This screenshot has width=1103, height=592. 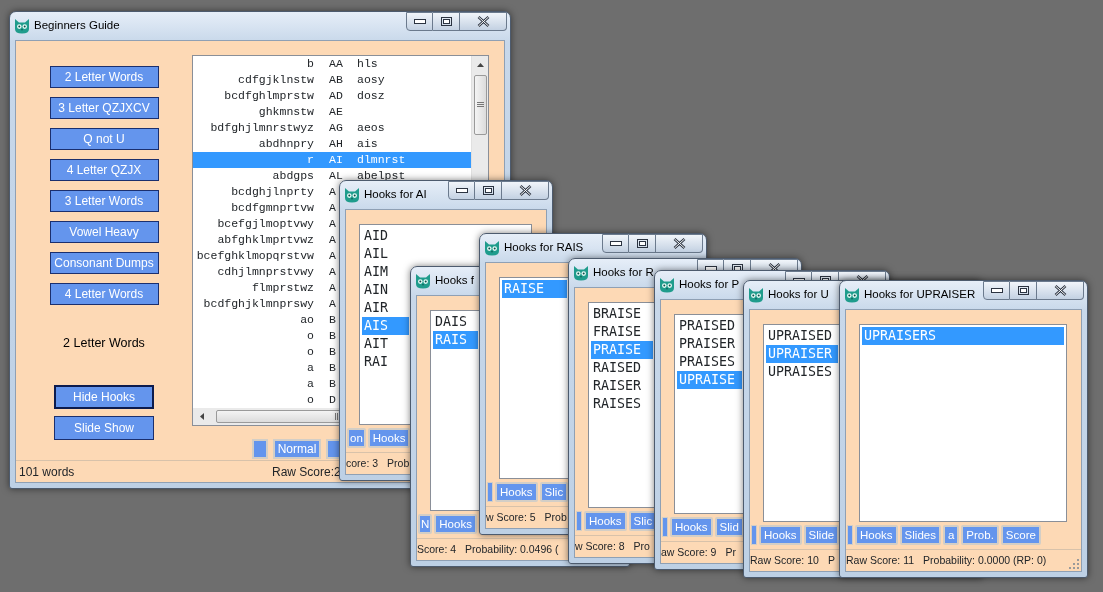 What do you see at coordinates (880, 560) in the screenshot?
I see `status-text: Raw Score: 11` at bounding box center [880, 560].